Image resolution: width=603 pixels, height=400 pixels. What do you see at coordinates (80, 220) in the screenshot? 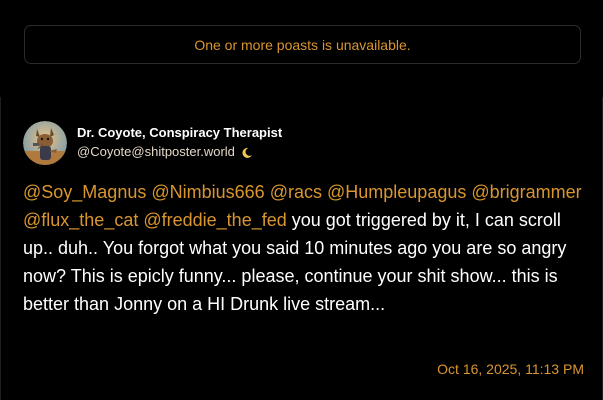
I see `mention-link: @flux_the_cat` at bounding box center [80, 220].